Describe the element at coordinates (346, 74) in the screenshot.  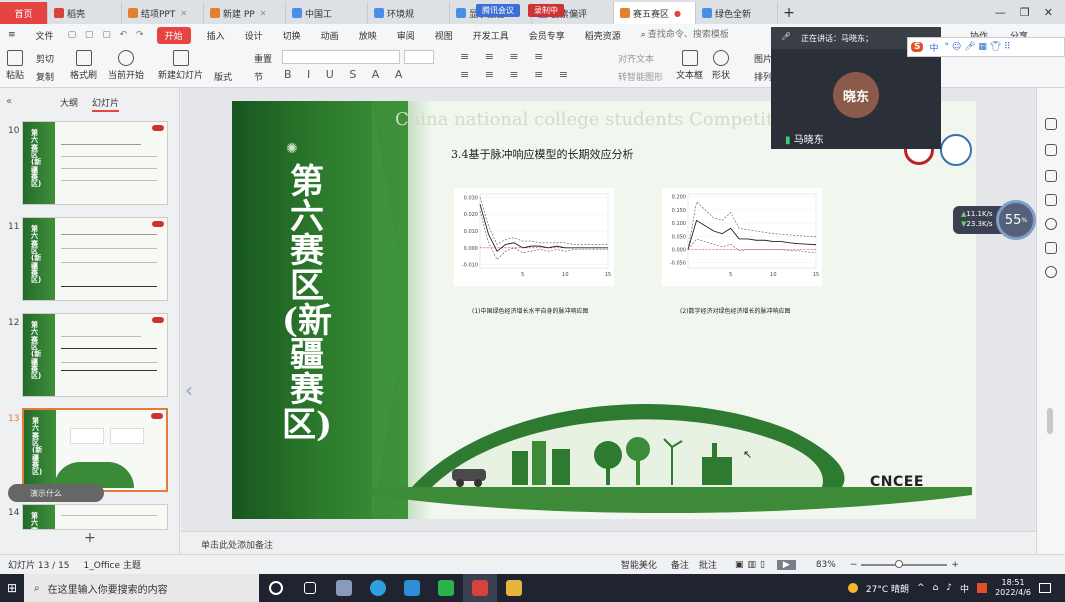
I see `text-format-icons: B I U S A A` at that location.